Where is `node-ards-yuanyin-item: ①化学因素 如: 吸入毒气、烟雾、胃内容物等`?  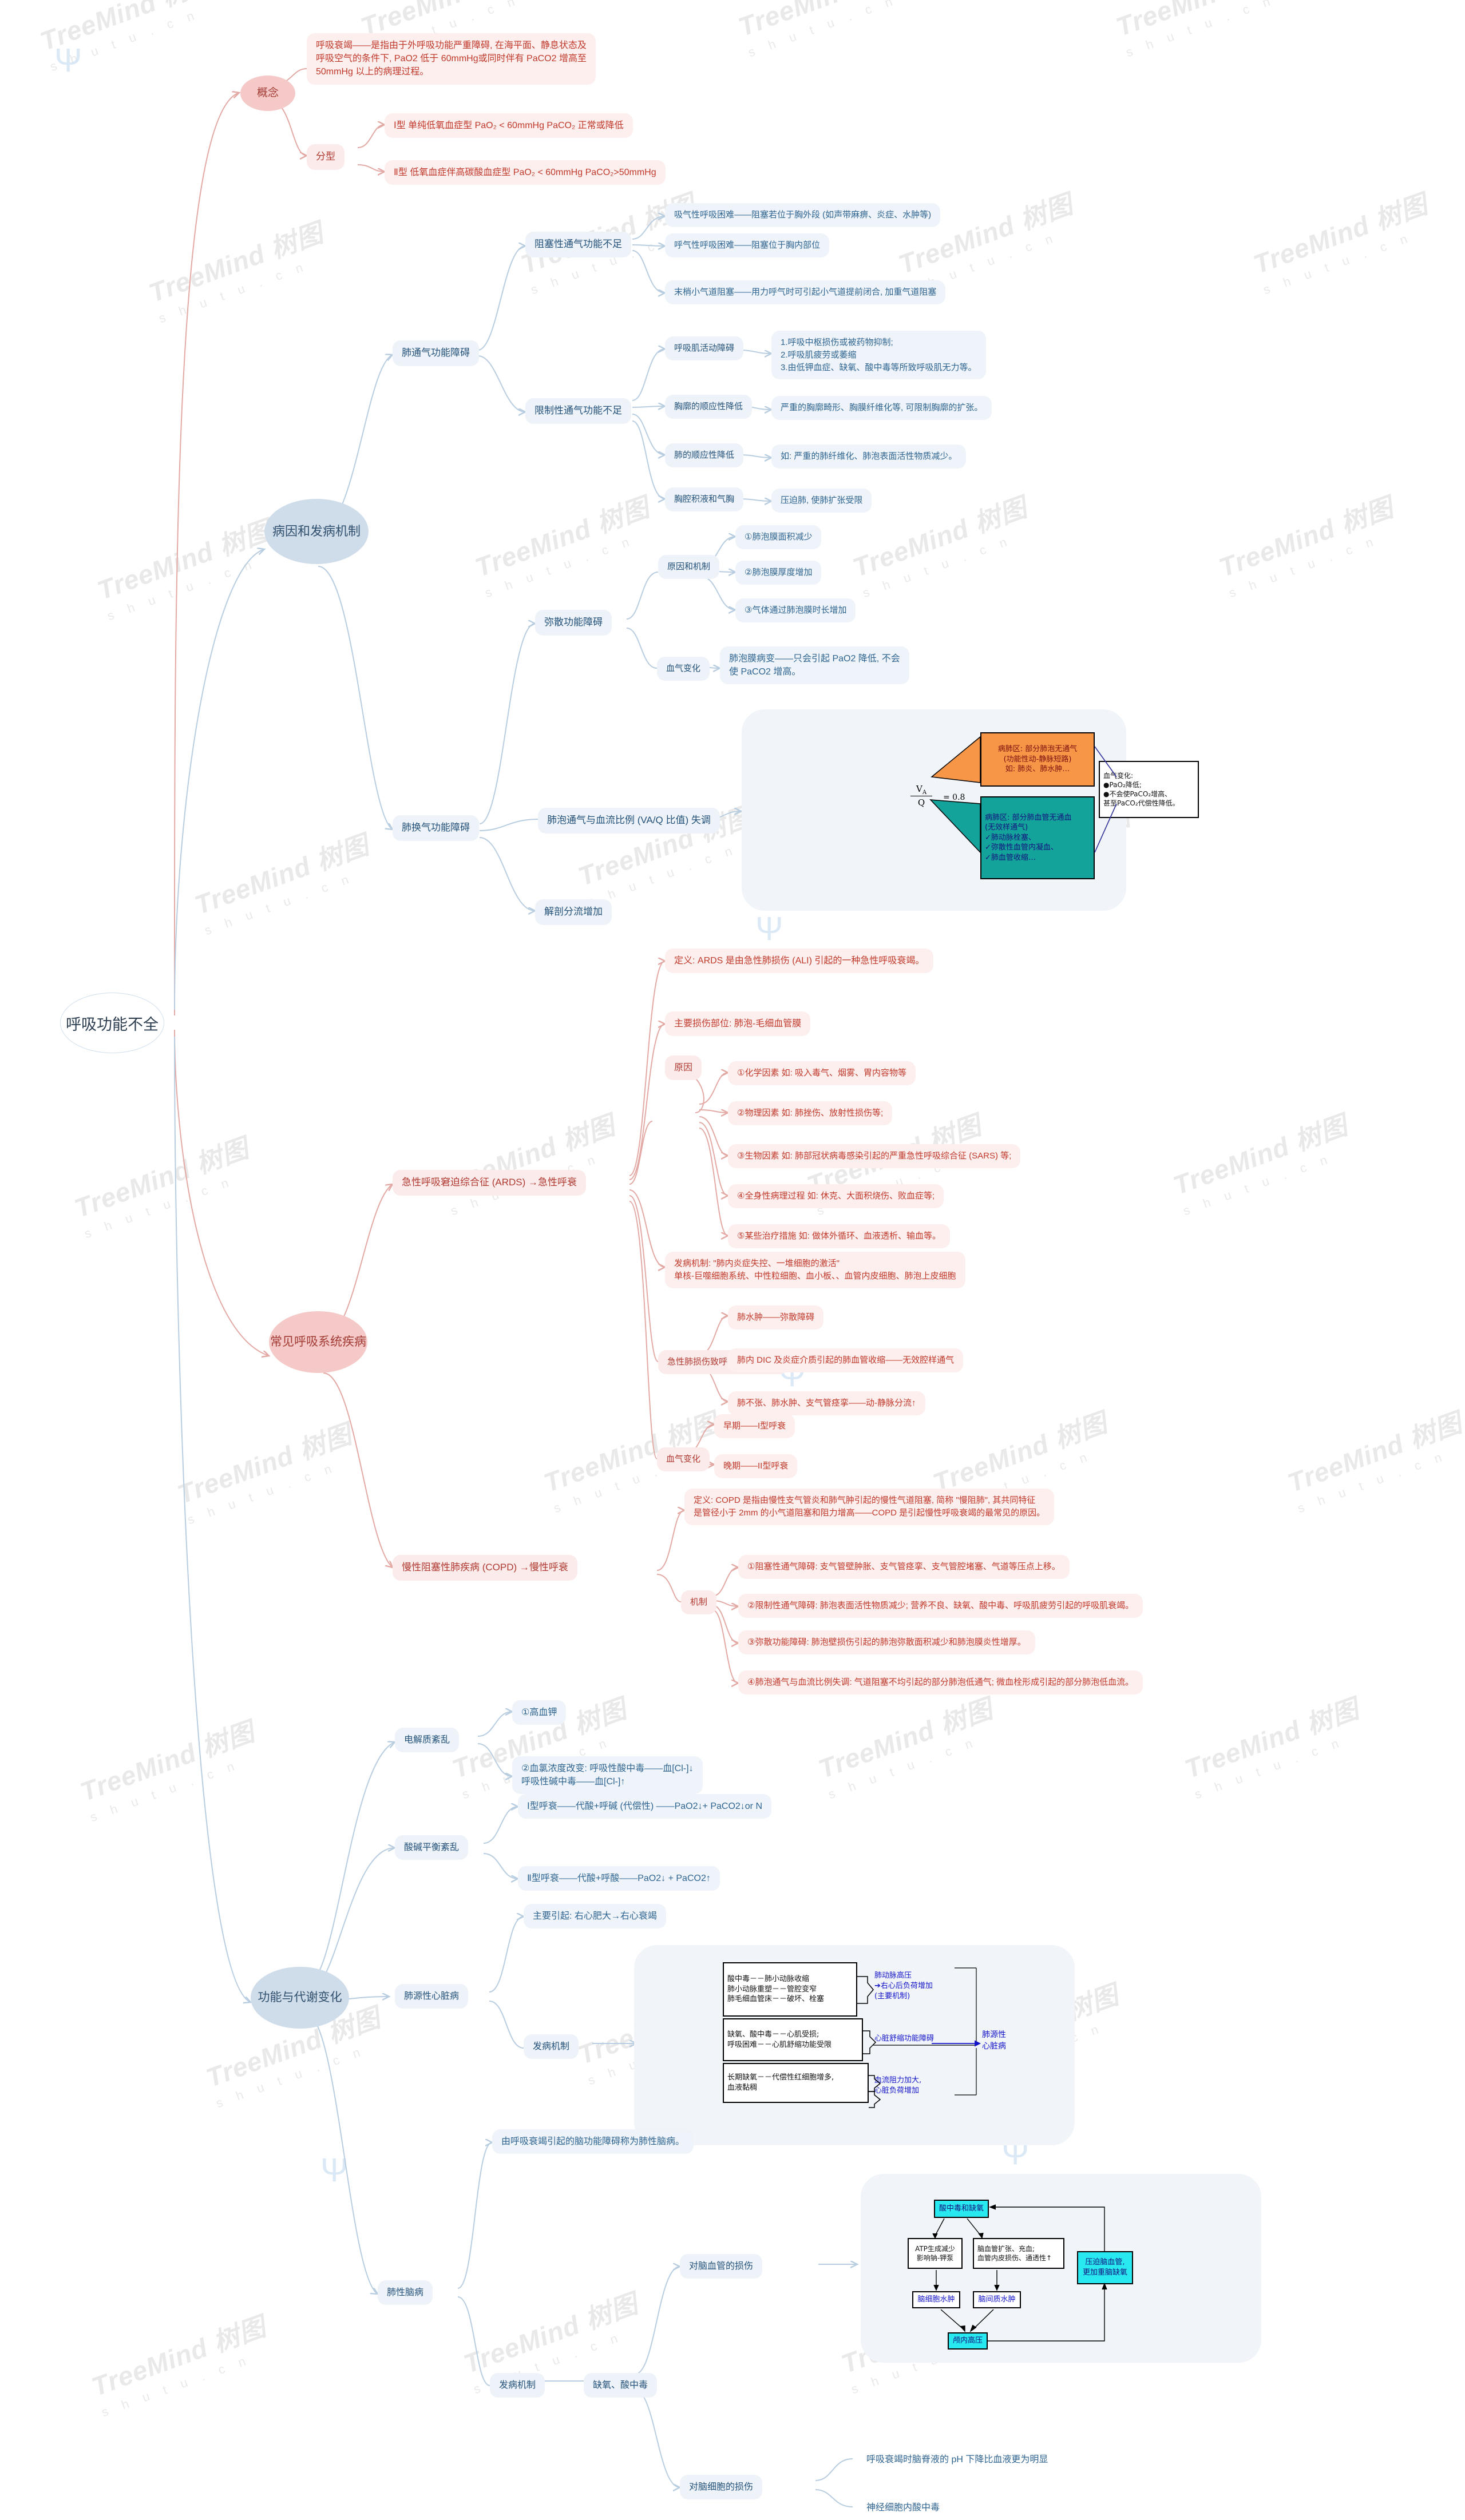 node-ards-yuanyin-item: ①化学因素 如: 吸入毒气、烟雾、胃内容物等 is located at coordinates (822, 1073).